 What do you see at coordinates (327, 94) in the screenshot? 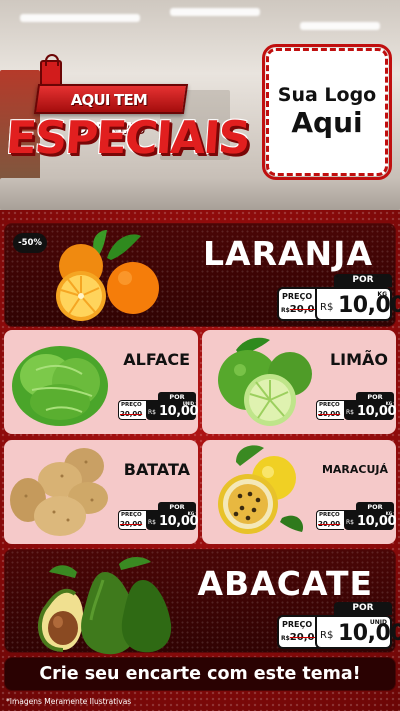
I see `logo-line-1: Sua Logo` at bounding box center [327, 94].